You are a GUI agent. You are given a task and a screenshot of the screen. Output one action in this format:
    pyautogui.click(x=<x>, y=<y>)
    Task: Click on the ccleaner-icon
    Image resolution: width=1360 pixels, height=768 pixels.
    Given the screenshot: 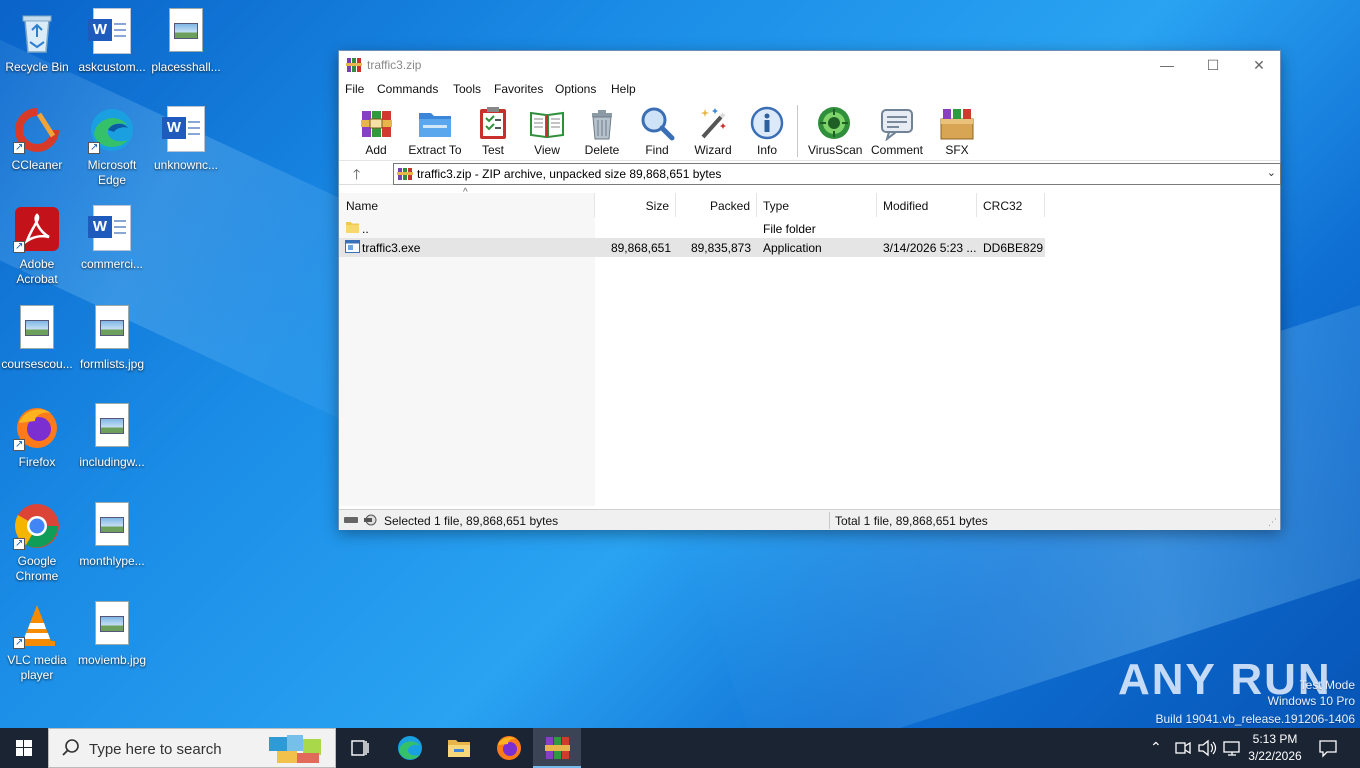 What is the action you would take?
    pyautogui.click(x=37, y=130)
    